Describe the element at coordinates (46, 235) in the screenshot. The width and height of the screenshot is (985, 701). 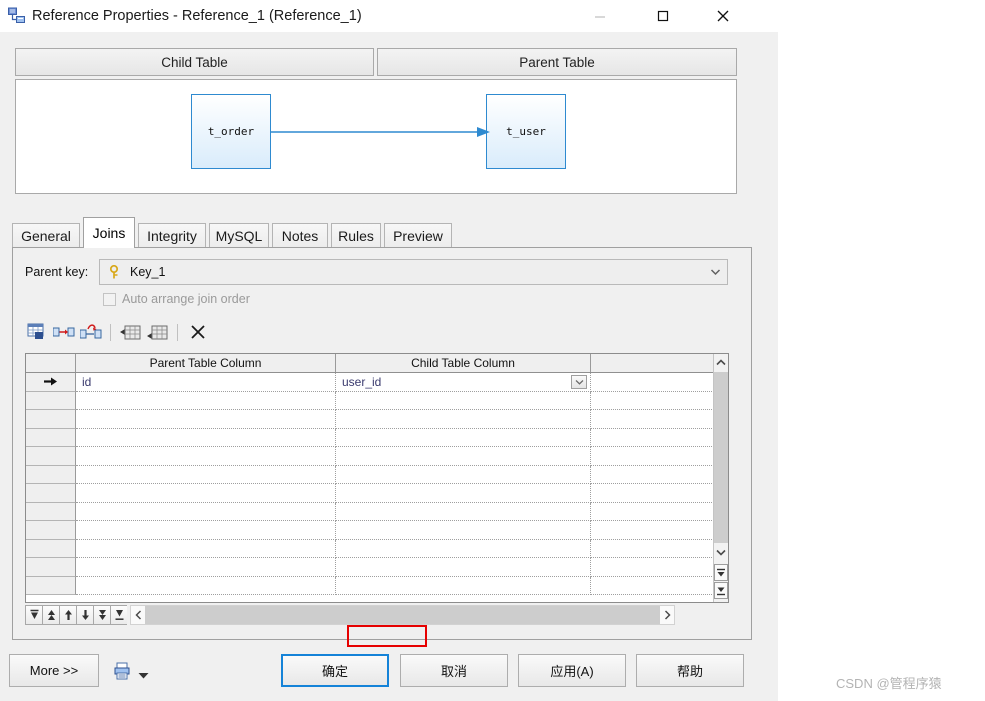
I see `tab-general: General` at that location.